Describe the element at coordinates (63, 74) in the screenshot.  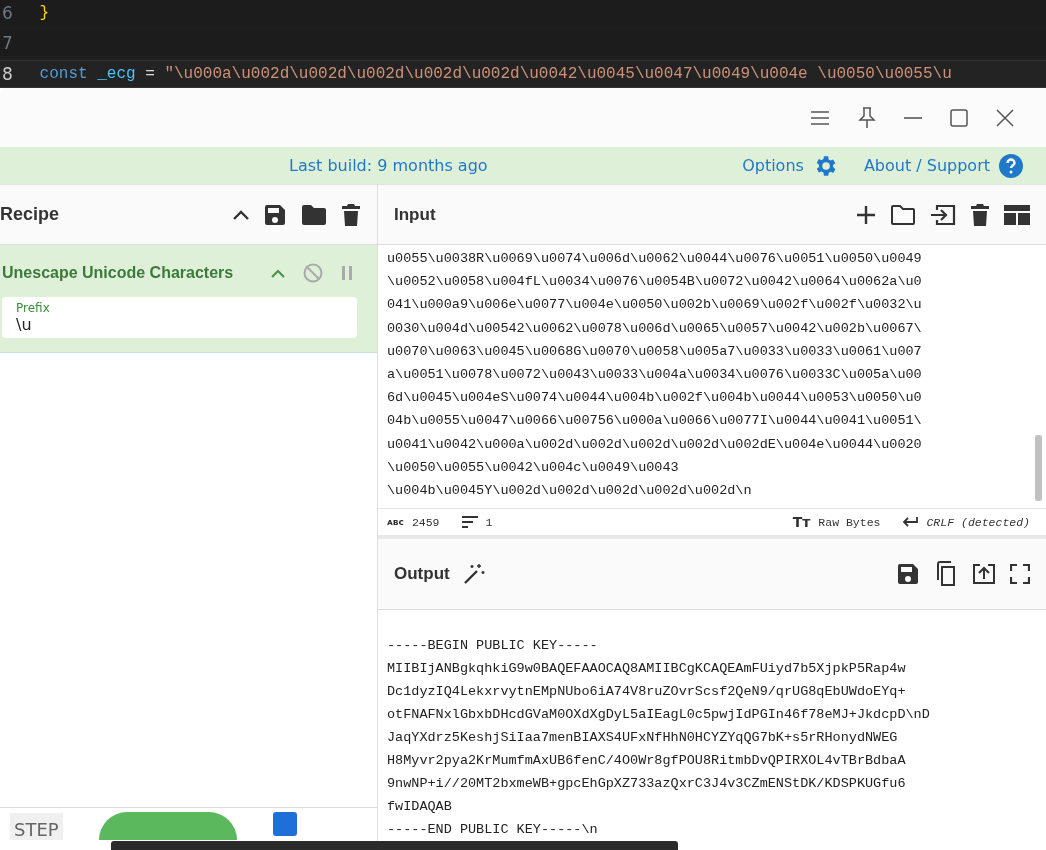
I see `code-token: const` at that location.